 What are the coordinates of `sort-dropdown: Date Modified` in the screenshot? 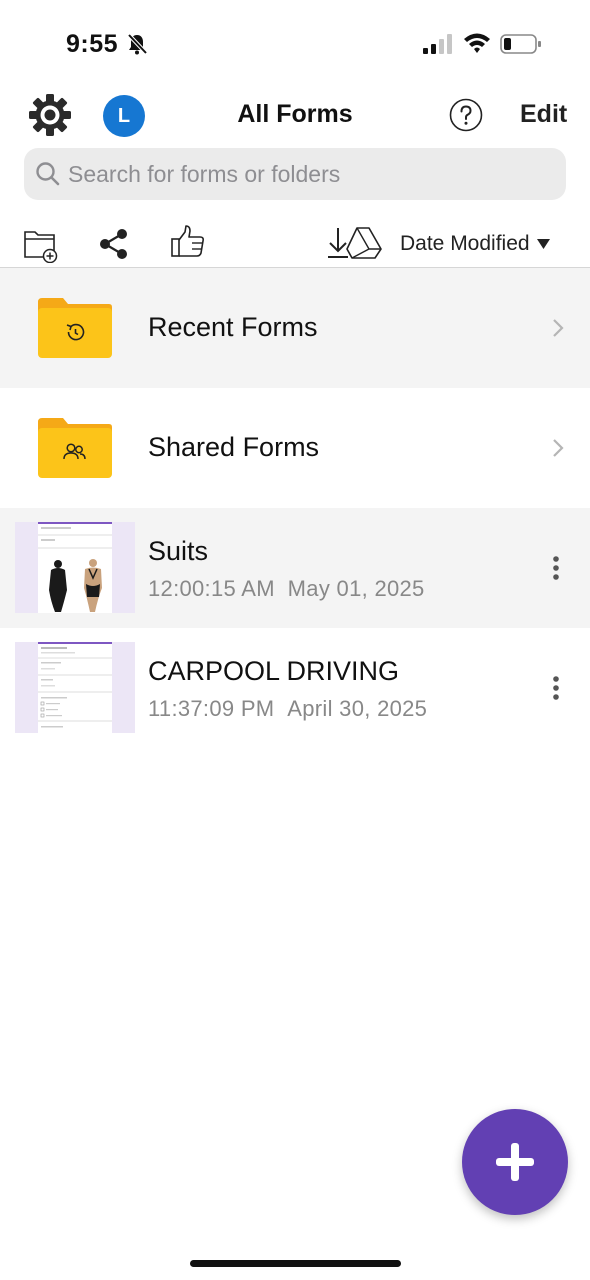 It's located at (475, 244).